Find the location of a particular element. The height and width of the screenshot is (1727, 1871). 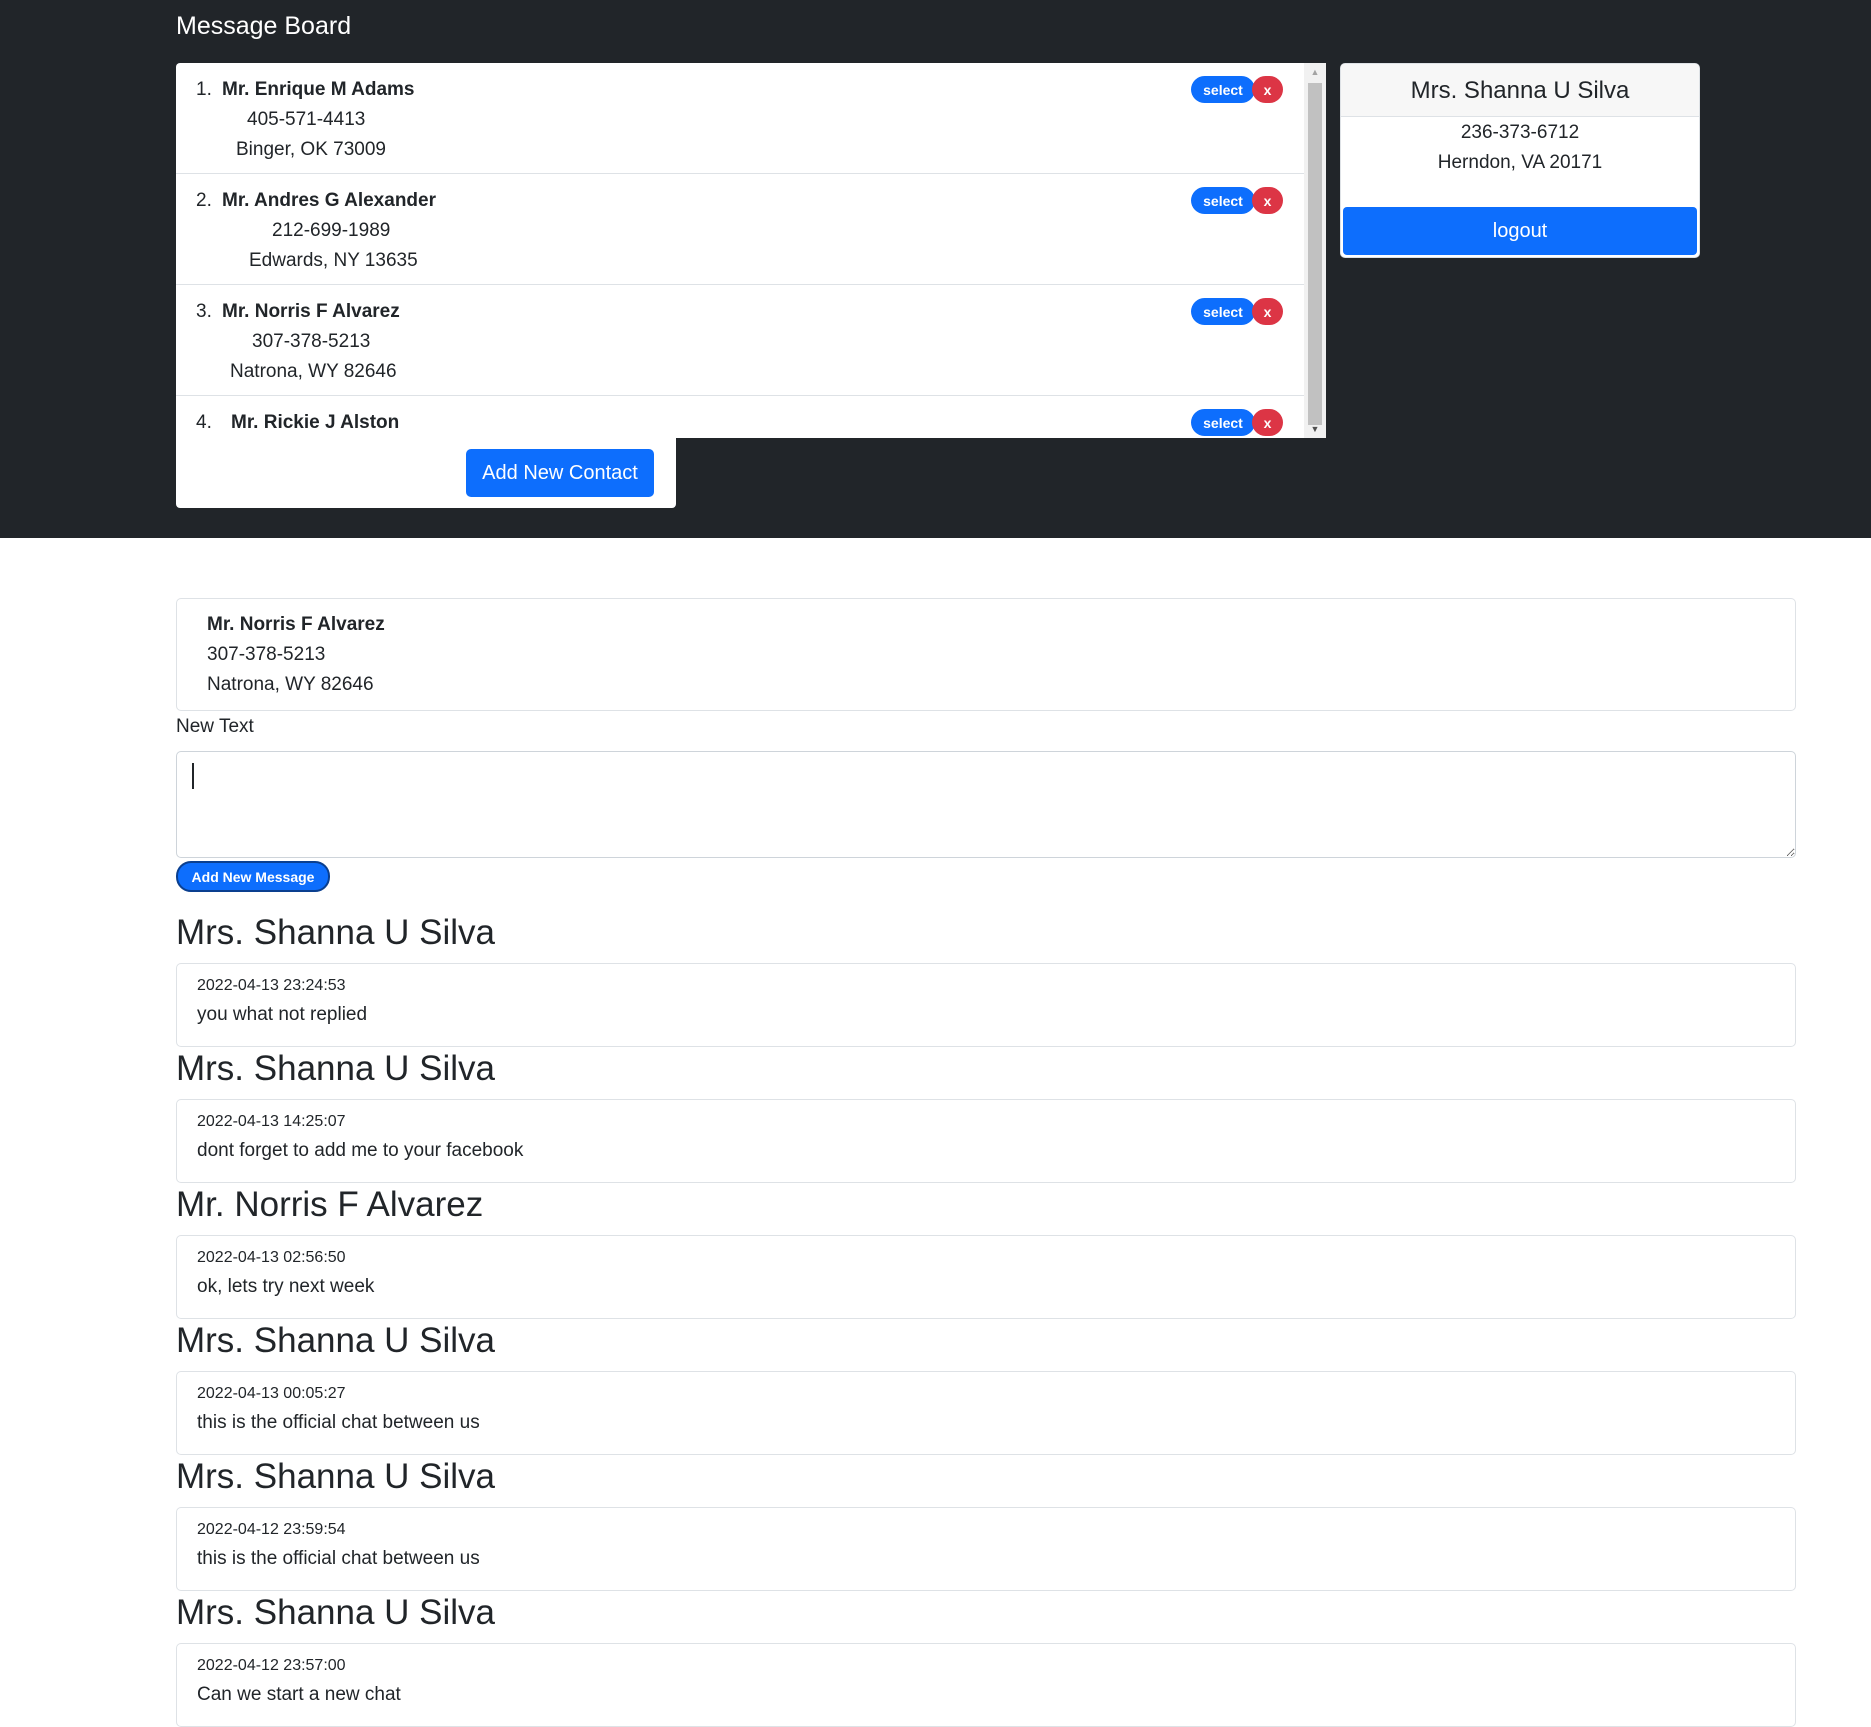

message-text: you what not replied is located at coordinates (282, 1014).